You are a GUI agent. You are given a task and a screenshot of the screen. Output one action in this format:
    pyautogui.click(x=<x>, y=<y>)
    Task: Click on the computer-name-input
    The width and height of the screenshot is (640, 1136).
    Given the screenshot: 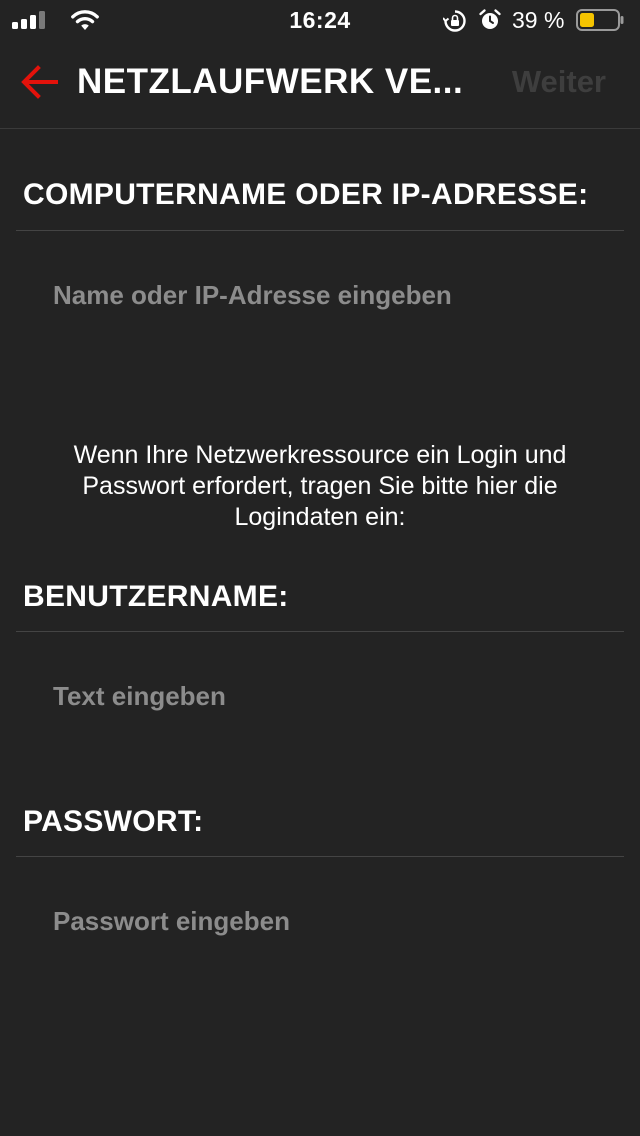 What is the action you would take?
    pyautogui.click(x=333, y=295)
    